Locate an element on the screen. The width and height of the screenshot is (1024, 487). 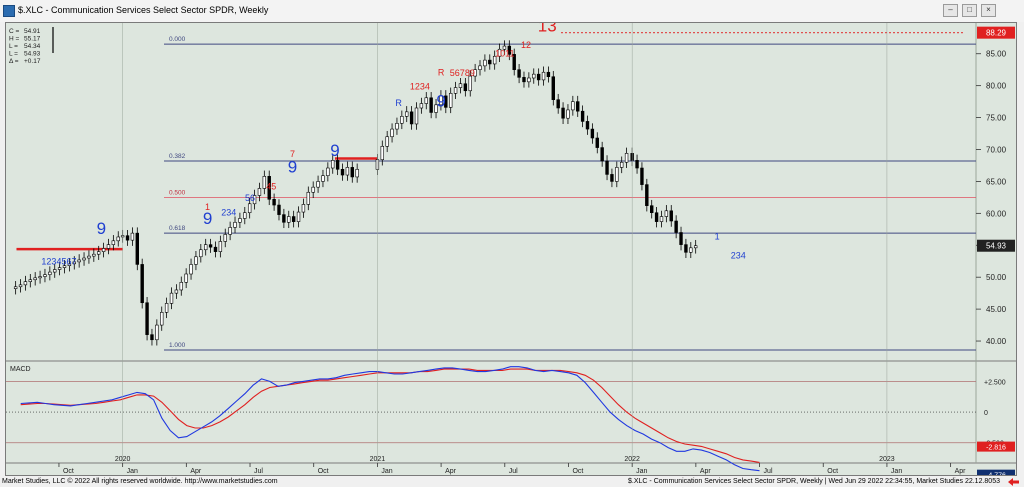
setup-count-blue-annotation: 1 is located at coordinates (717, 237).